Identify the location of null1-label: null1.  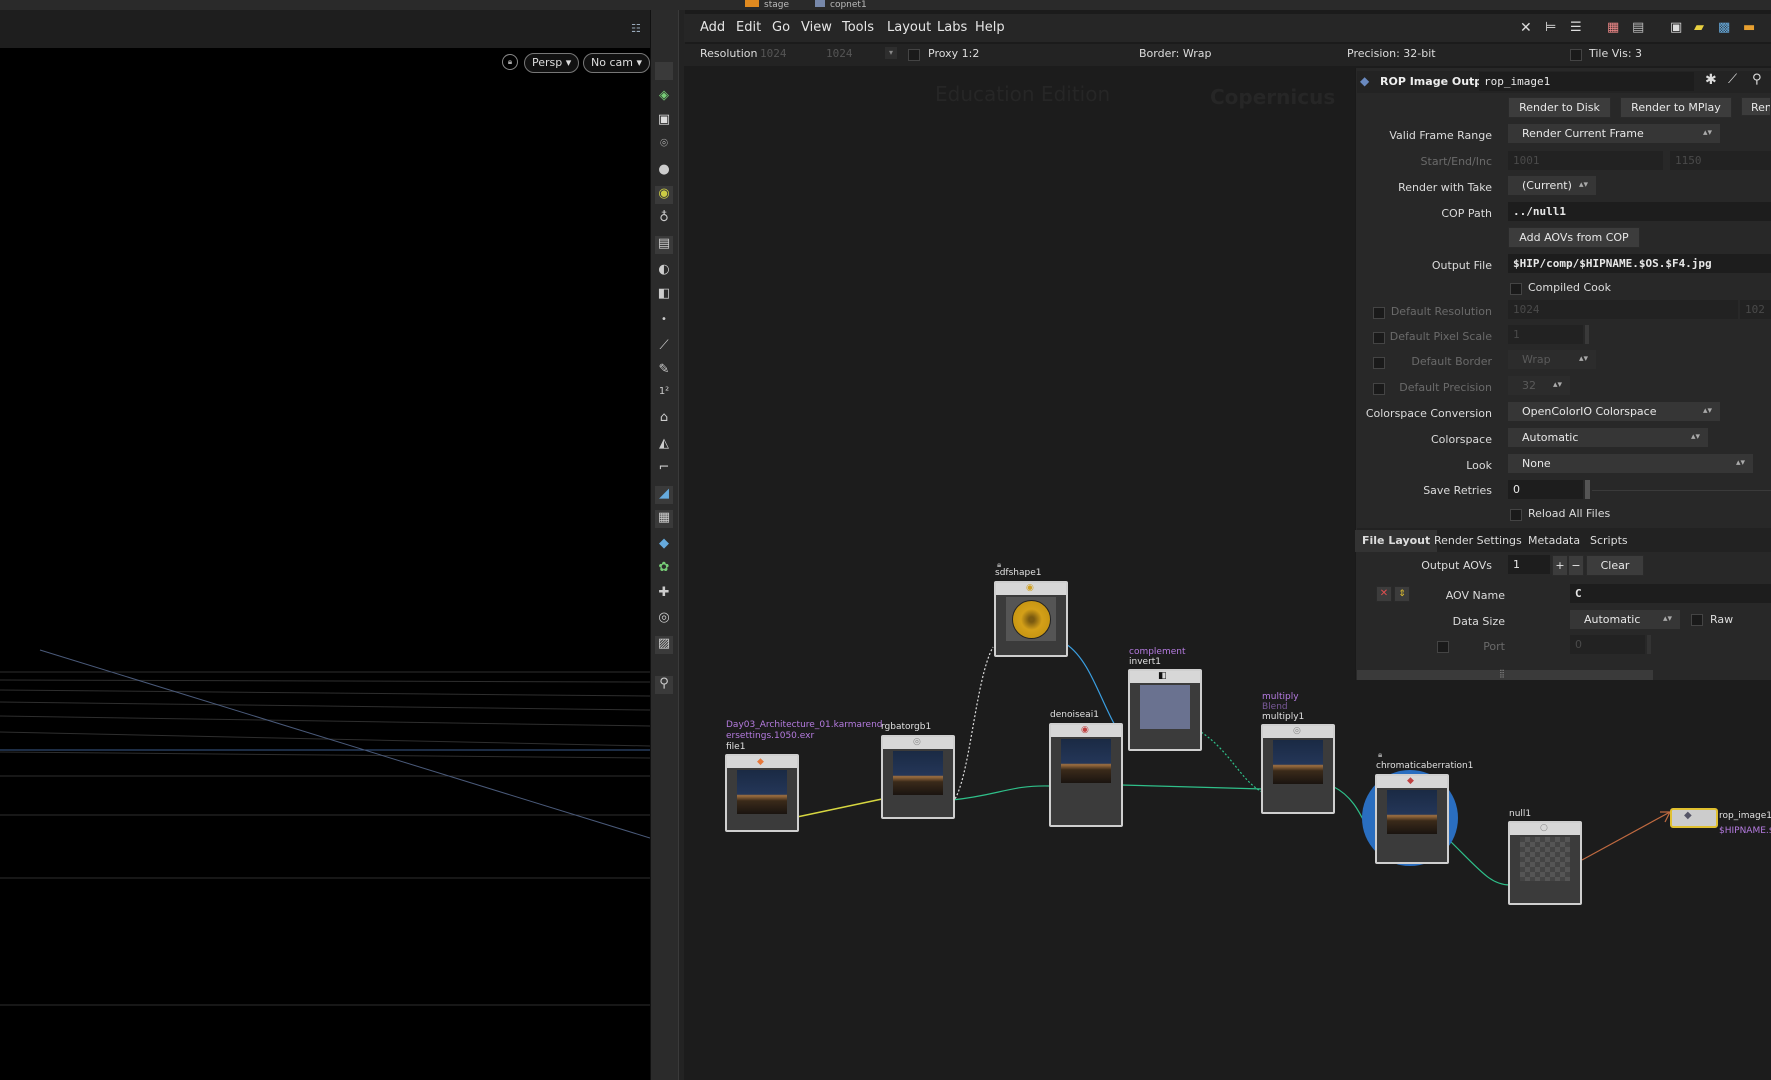
(1520, 814).